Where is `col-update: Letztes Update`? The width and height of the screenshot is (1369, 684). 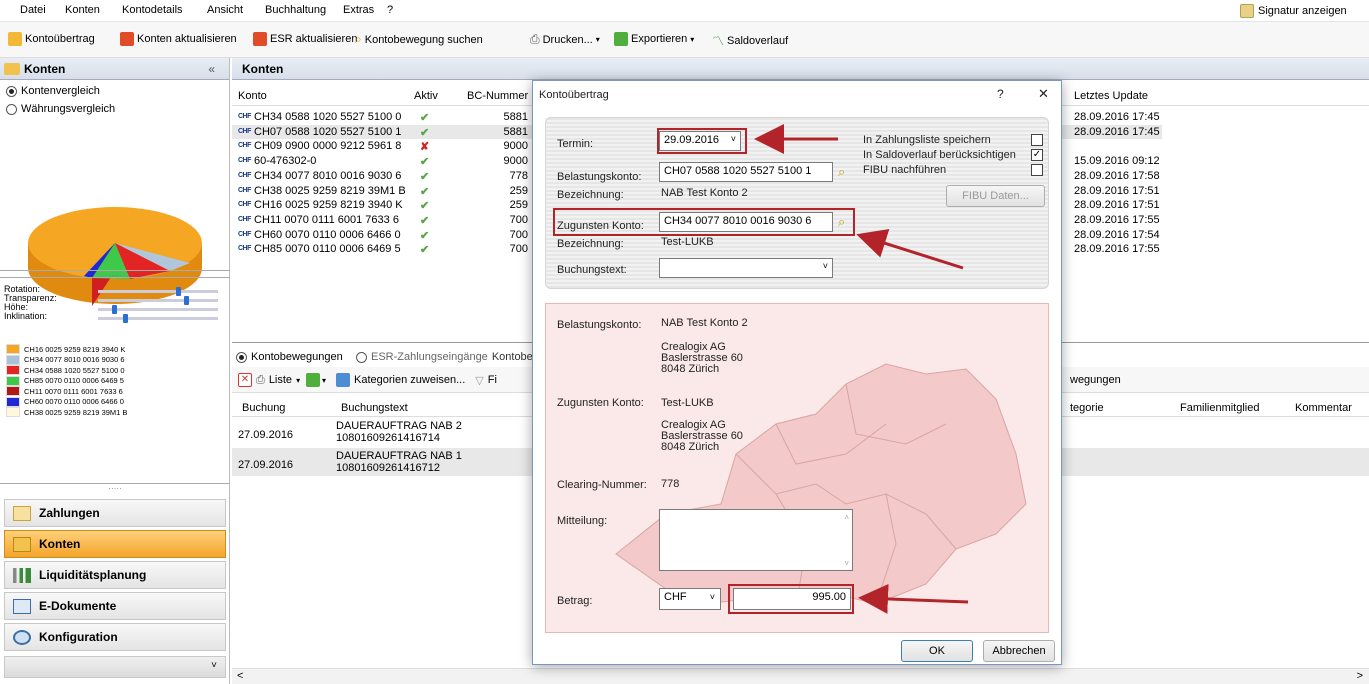
col-update: Letztes Update is located at coordinates (1111, 96).